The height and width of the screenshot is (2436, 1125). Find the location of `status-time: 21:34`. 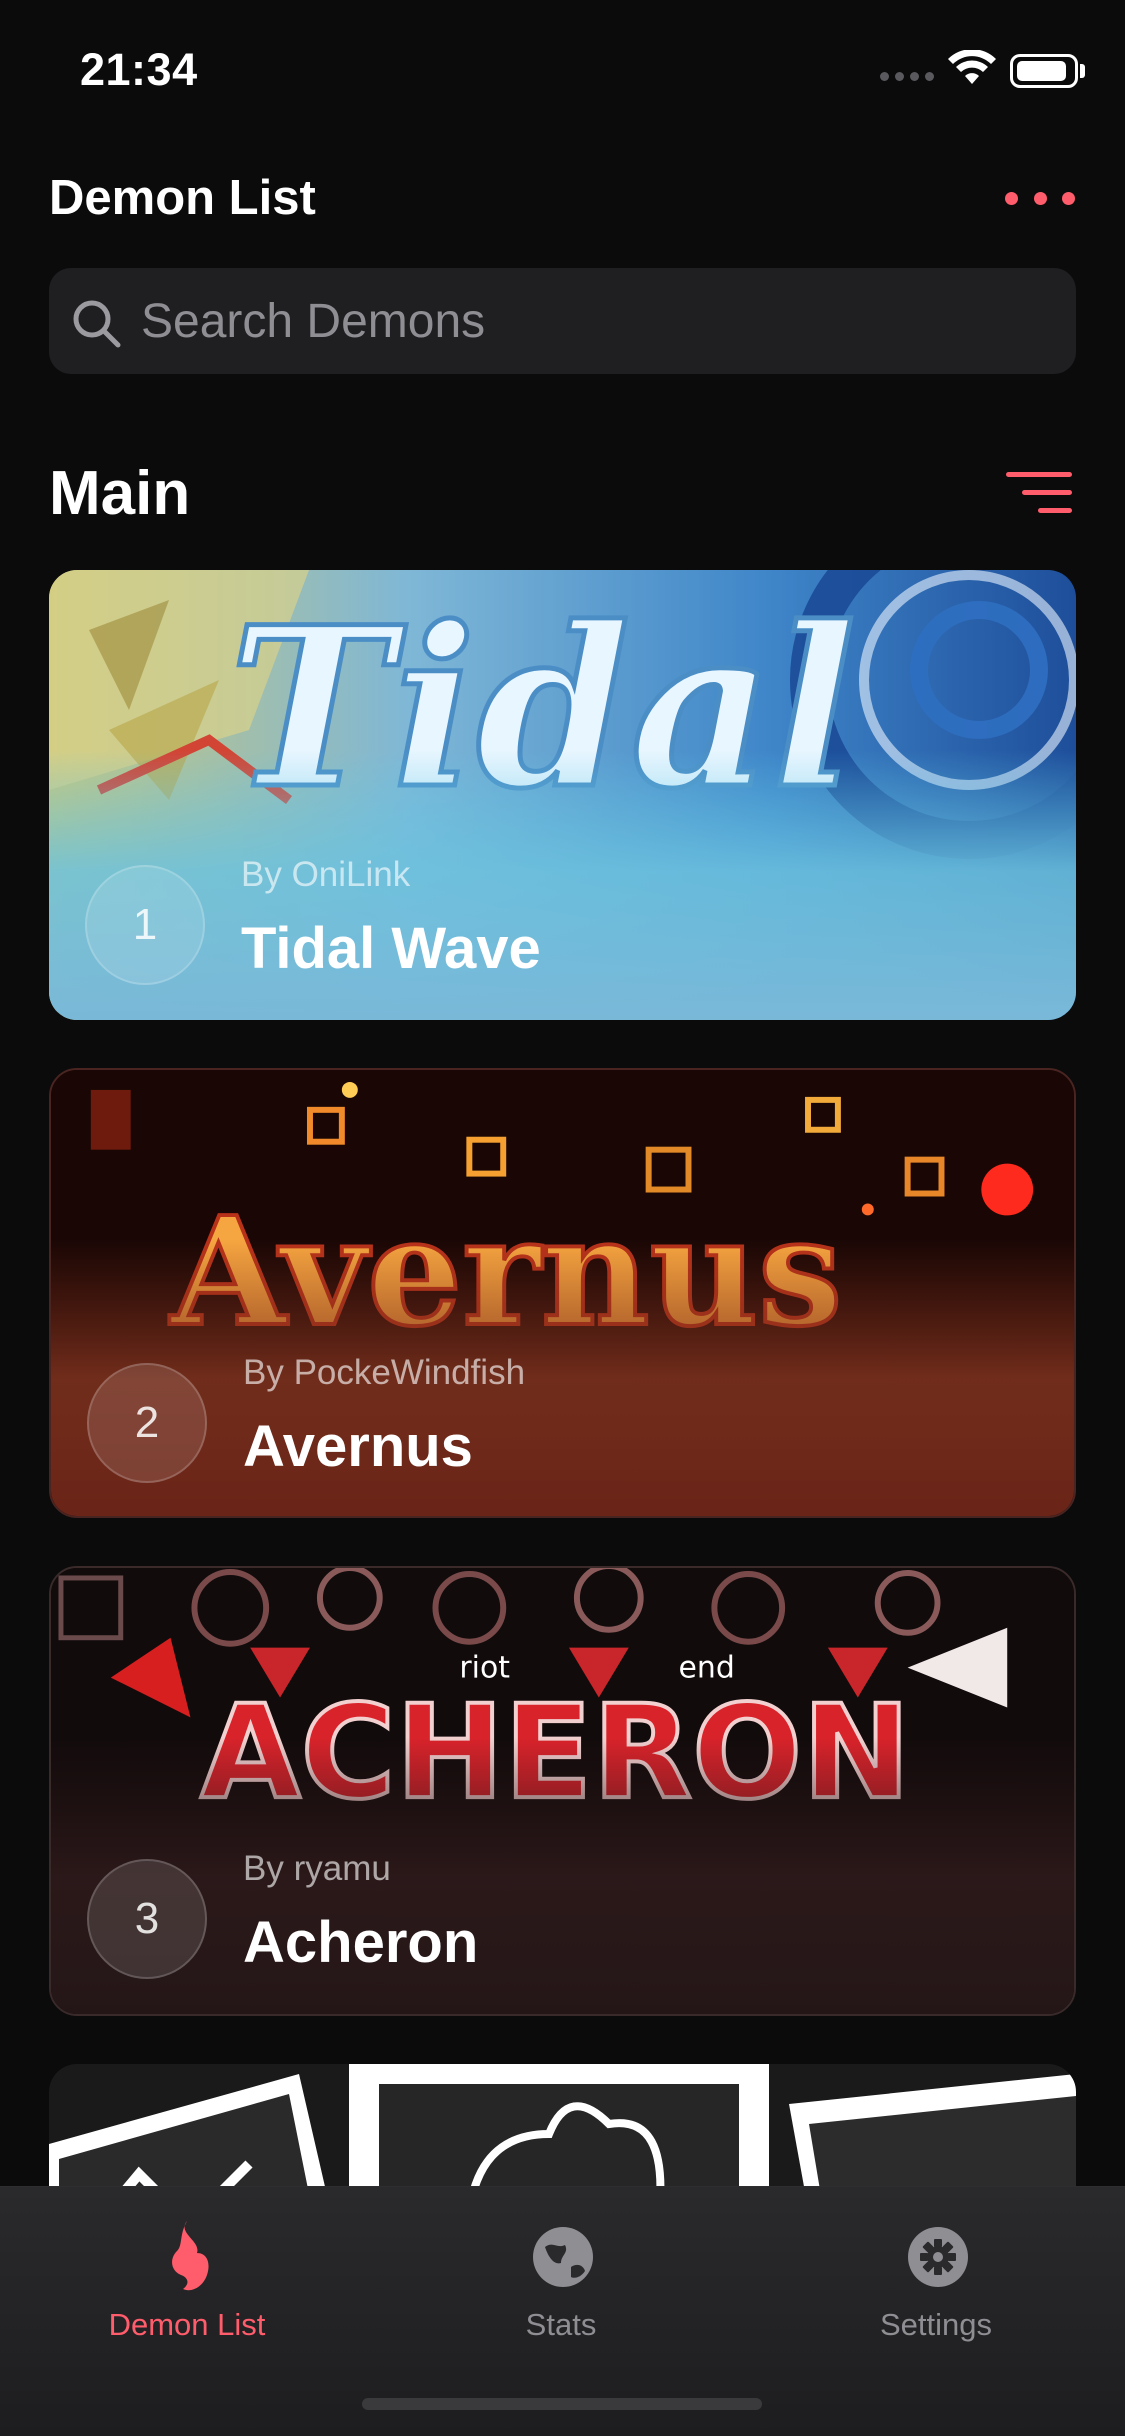

status-time: 21:34 is located at coordinates (139, 69).